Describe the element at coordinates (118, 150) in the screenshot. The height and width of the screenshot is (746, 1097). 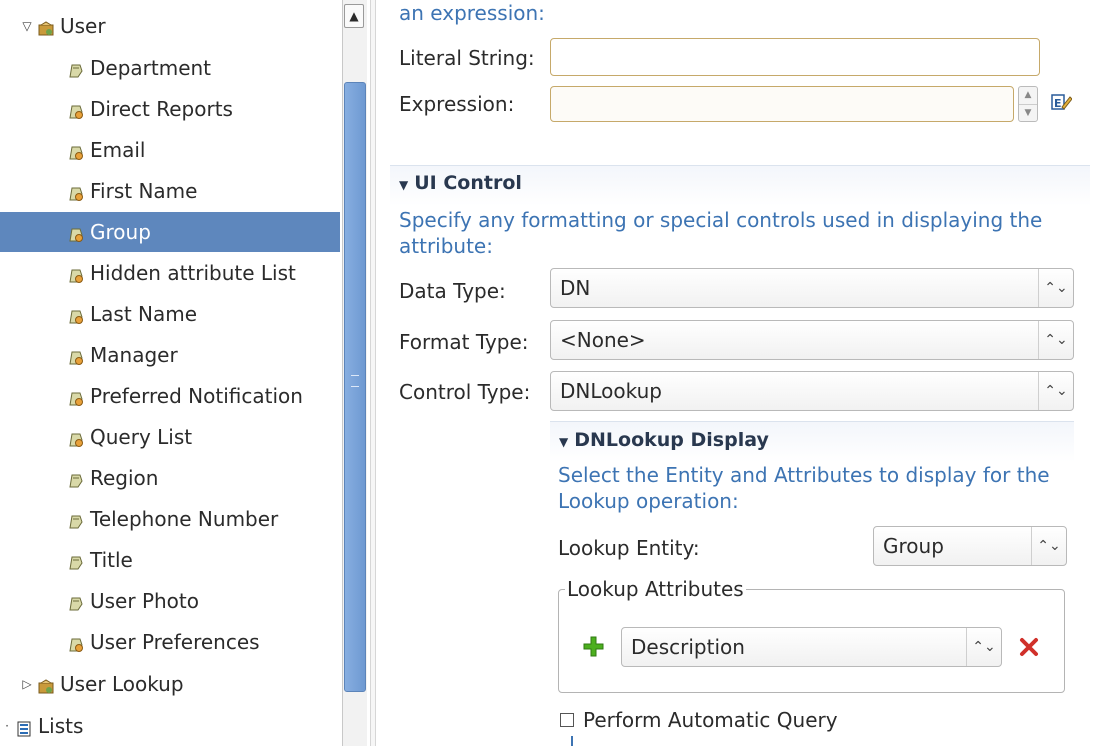
I see `tree-node-label: Email` at that location.